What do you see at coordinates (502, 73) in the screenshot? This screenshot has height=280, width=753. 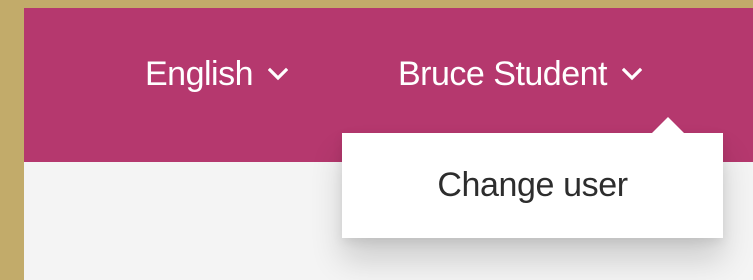 I see `user-name-label: Bruce Student` at bounding box center [502, 73].